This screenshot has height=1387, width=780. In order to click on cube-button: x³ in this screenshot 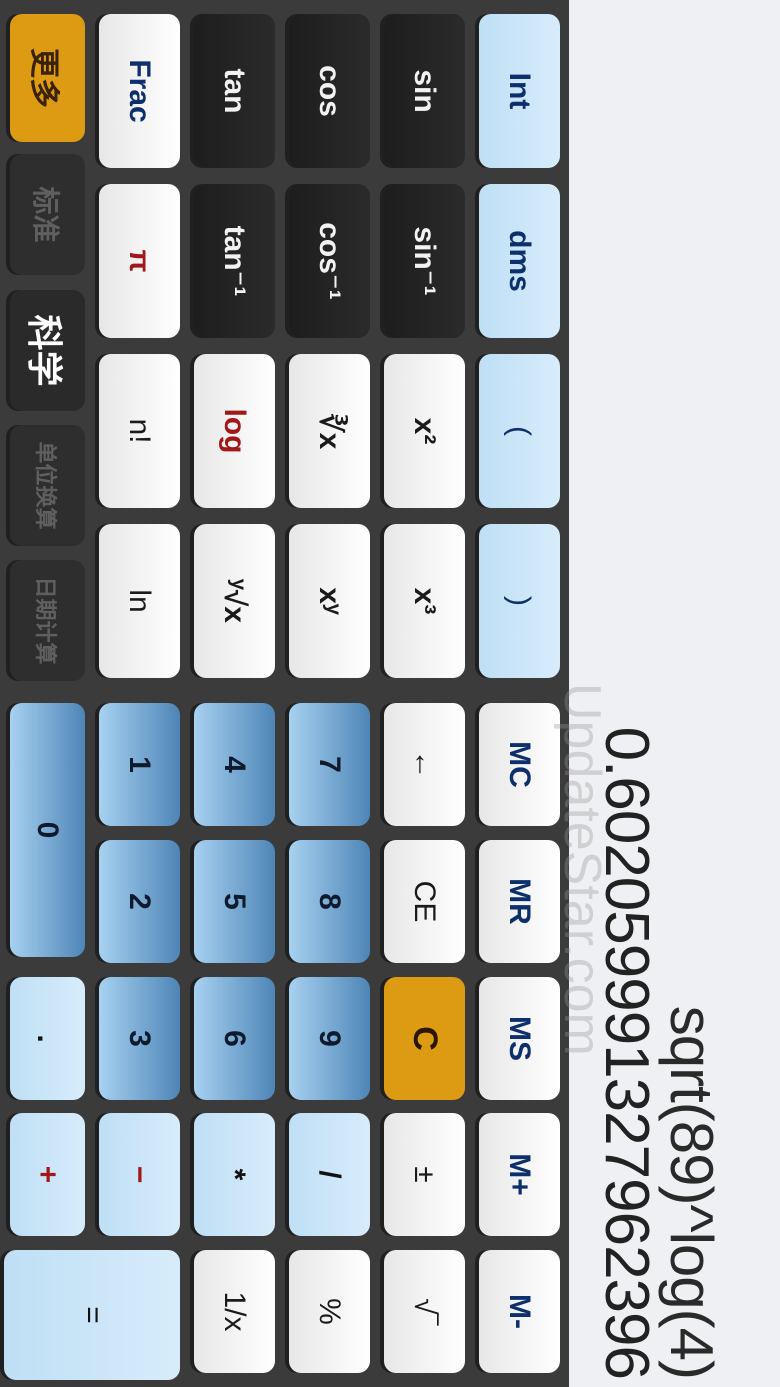, I will do `click(424, 601)`.